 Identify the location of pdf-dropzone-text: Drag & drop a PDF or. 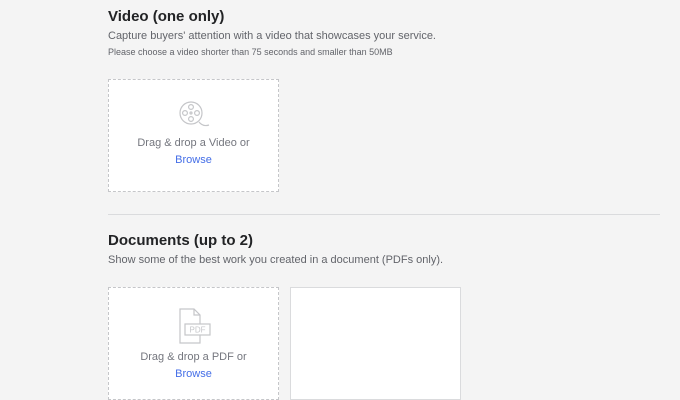
(193, 357).